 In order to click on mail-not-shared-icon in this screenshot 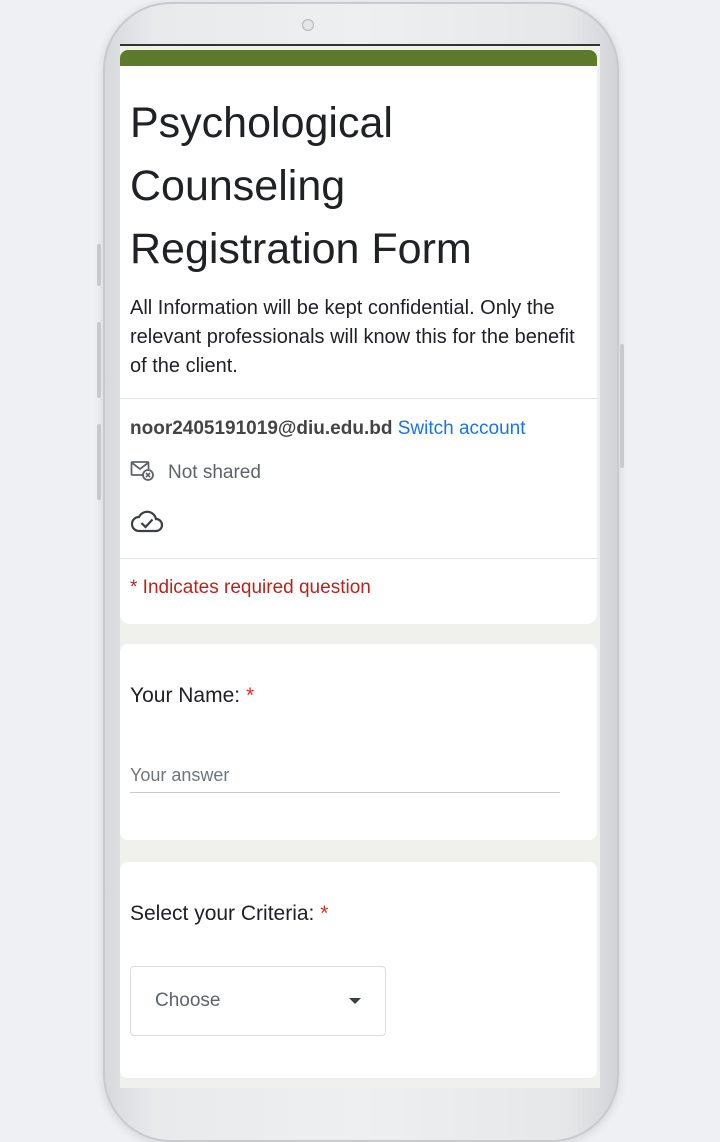, I will do `click(142, 473)`.